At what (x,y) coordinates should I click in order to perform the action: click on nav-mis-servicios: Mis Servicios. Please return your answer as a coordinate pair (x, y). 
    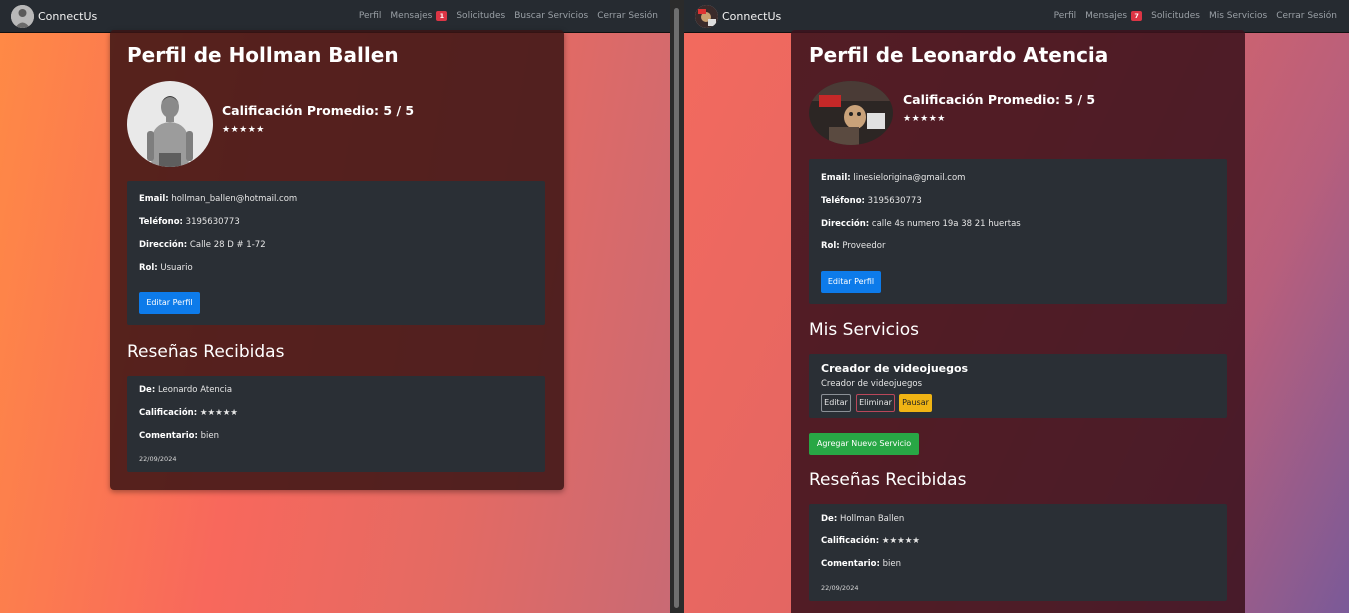
    Looking at the image, I should click on (1238, 16).